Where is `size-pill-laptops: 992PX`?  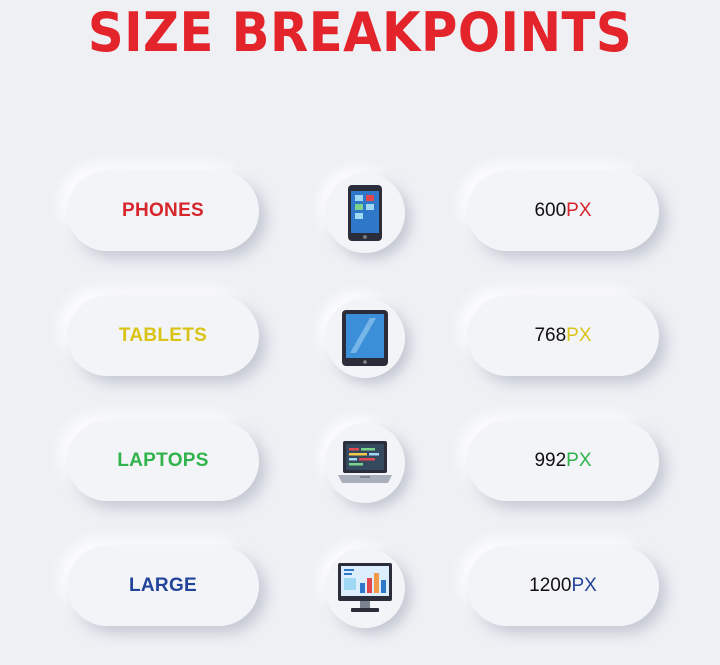
size-pill-laptops: 992PX is located at coordinates (563, 461).